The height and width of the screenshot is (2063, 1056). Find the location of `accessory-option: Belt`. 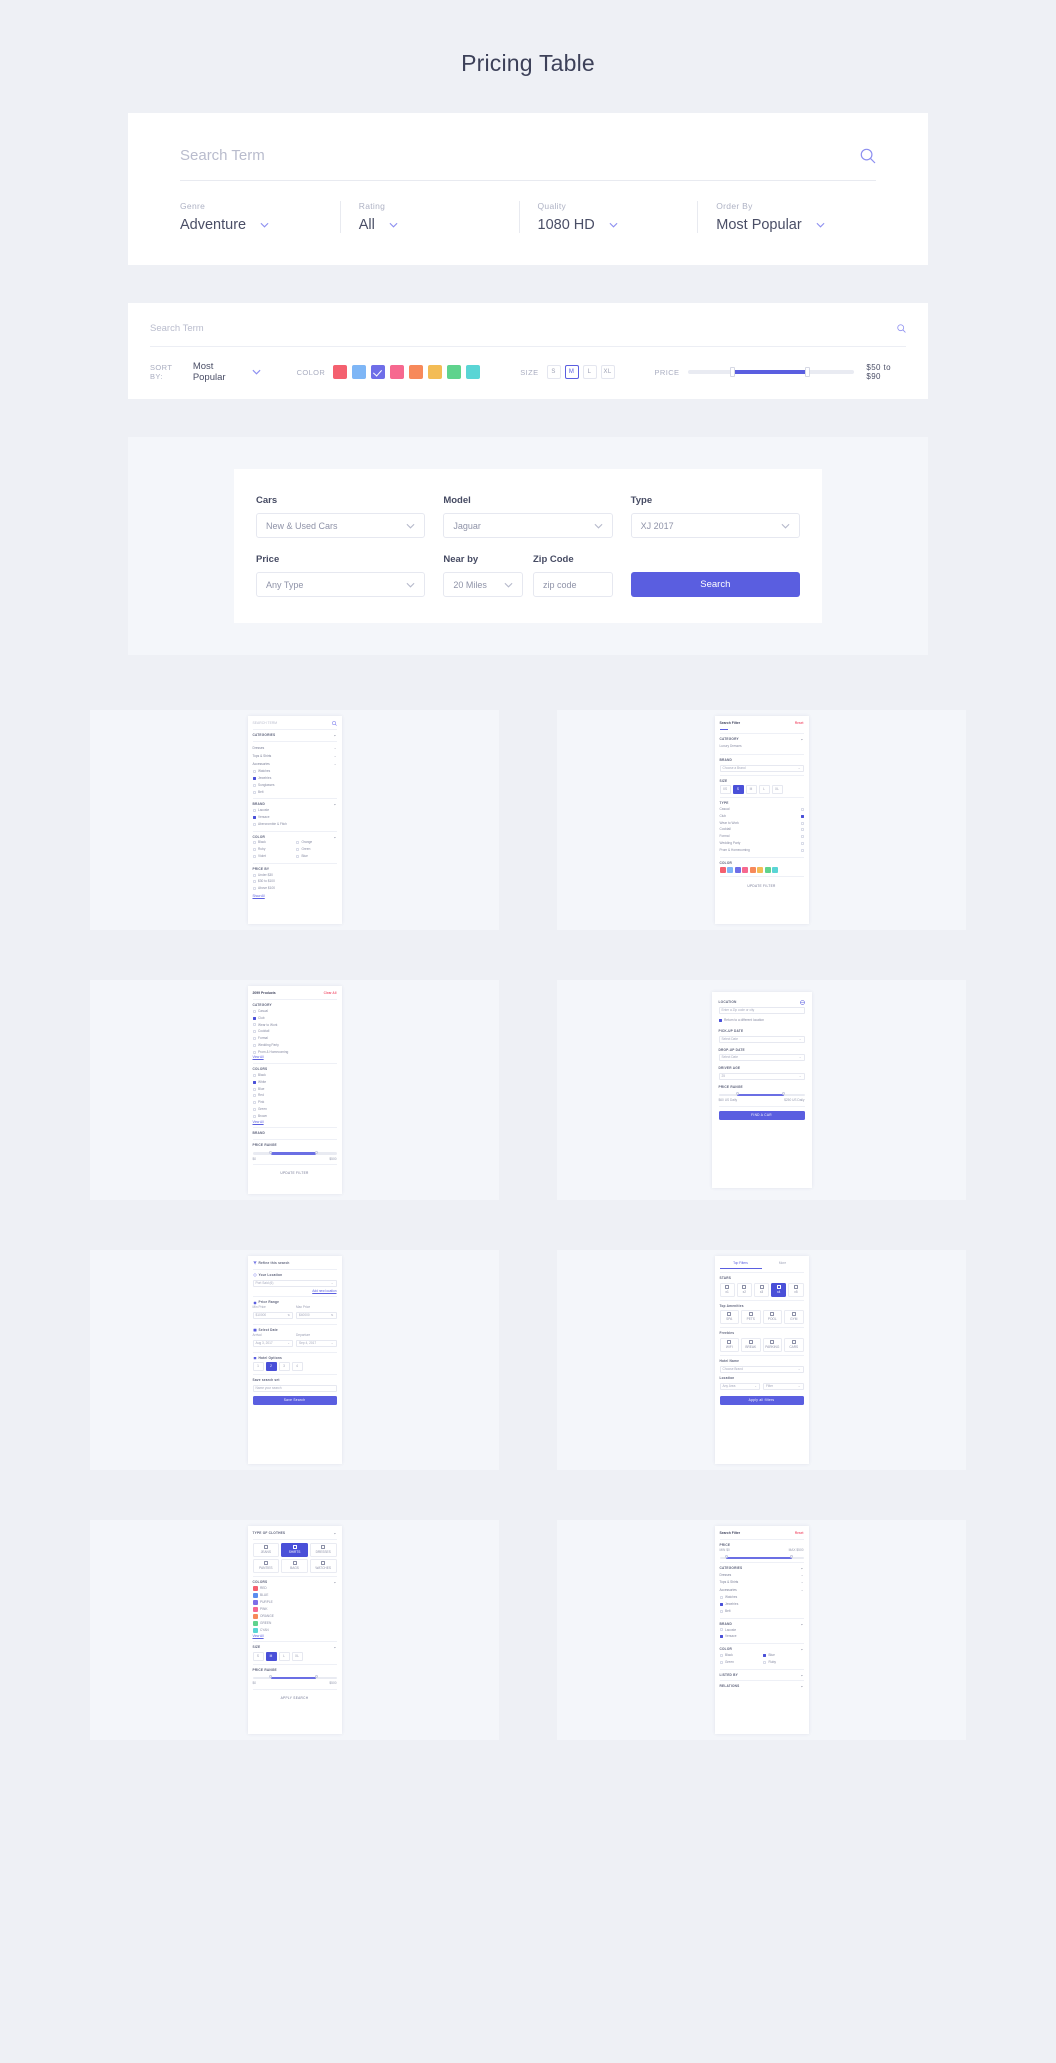

accessory-option: Belt is located at coordinates (294, 792).